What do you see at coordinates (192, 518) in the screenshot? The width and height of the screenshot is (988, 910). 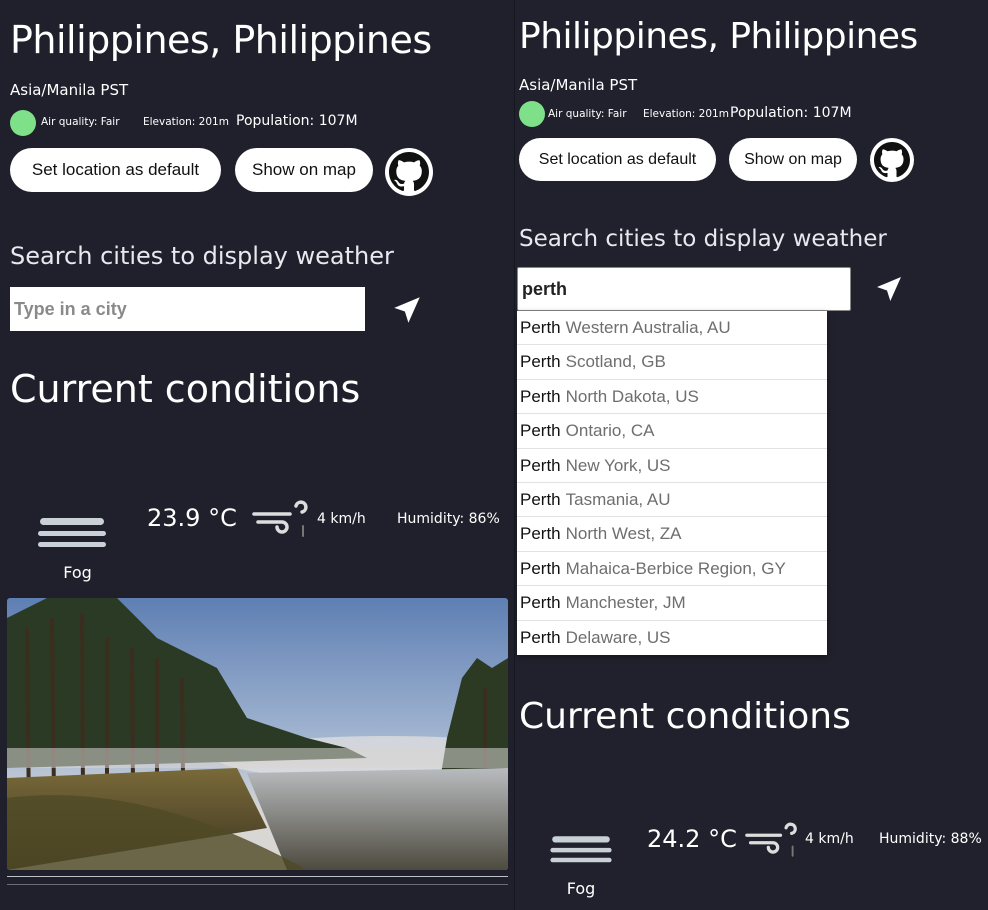 I see `temperature-value: 23.9 °C` at bounding box center [192, 518].